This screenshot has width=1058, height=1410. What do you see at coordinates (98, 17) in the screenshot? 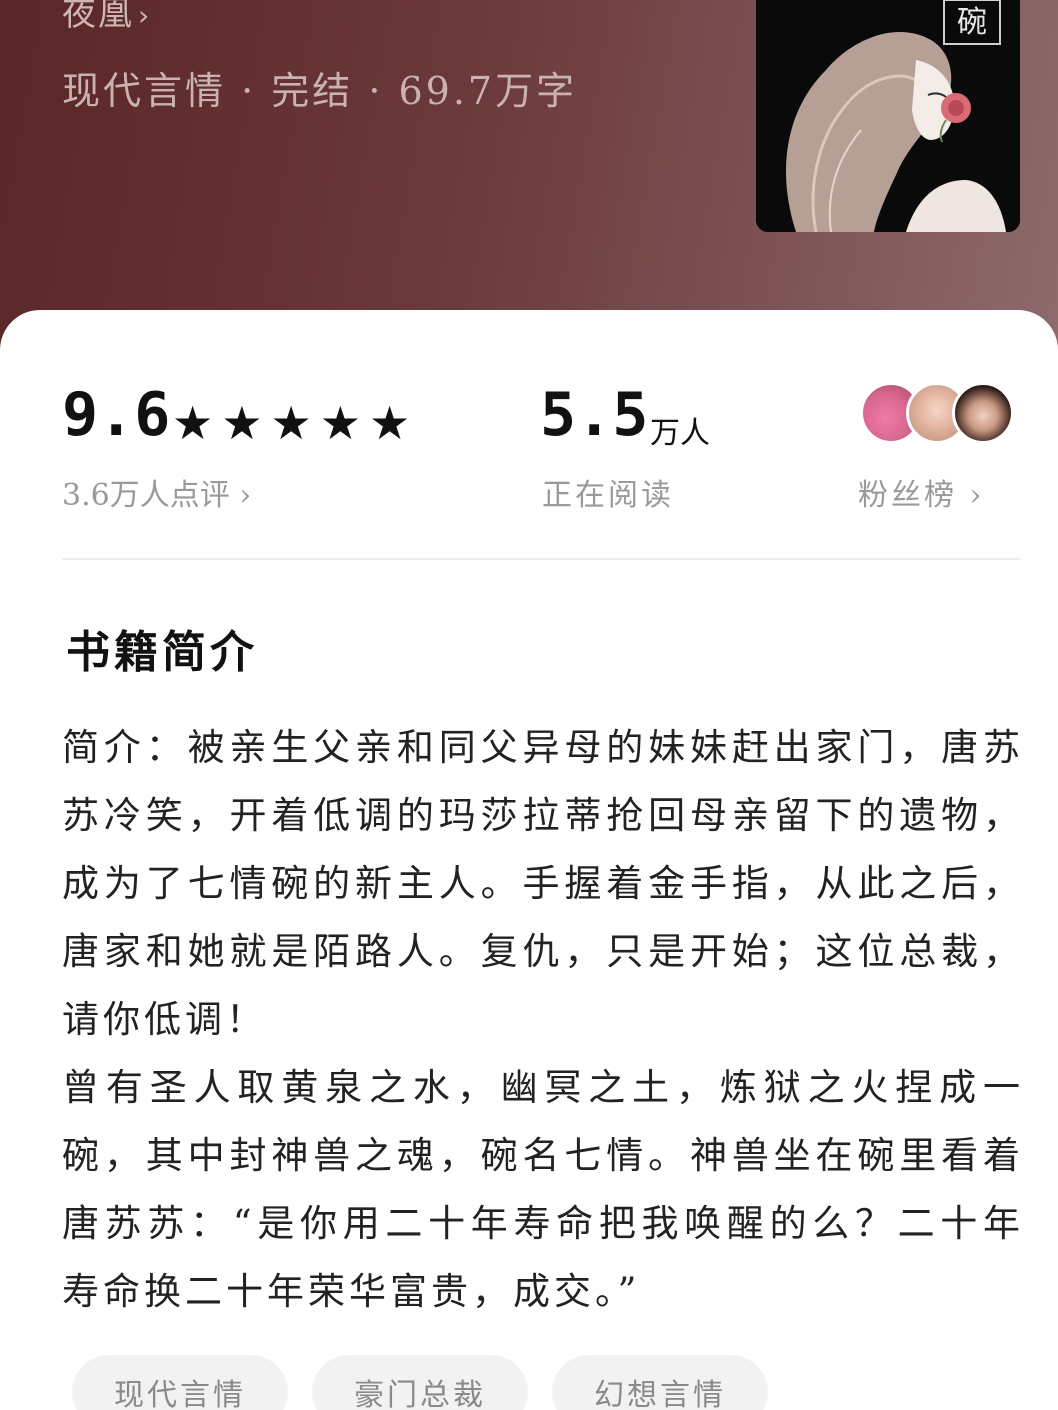
I see `author-name: 夜凰` at bounding box center [98, 17].